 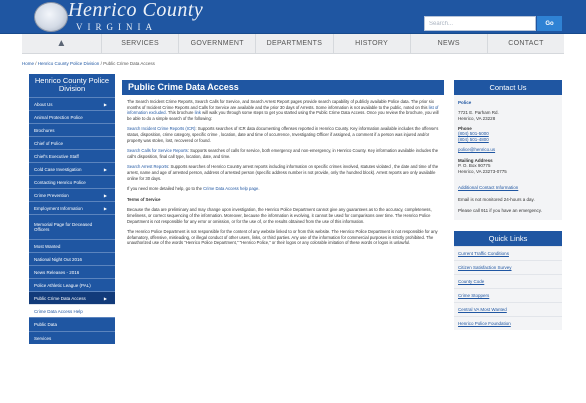 What do you see at coordinates (69, 63) in the screenshot?
I see `breadcrumb-division: Henrico County Police Division` at bounding box center [69, 63].